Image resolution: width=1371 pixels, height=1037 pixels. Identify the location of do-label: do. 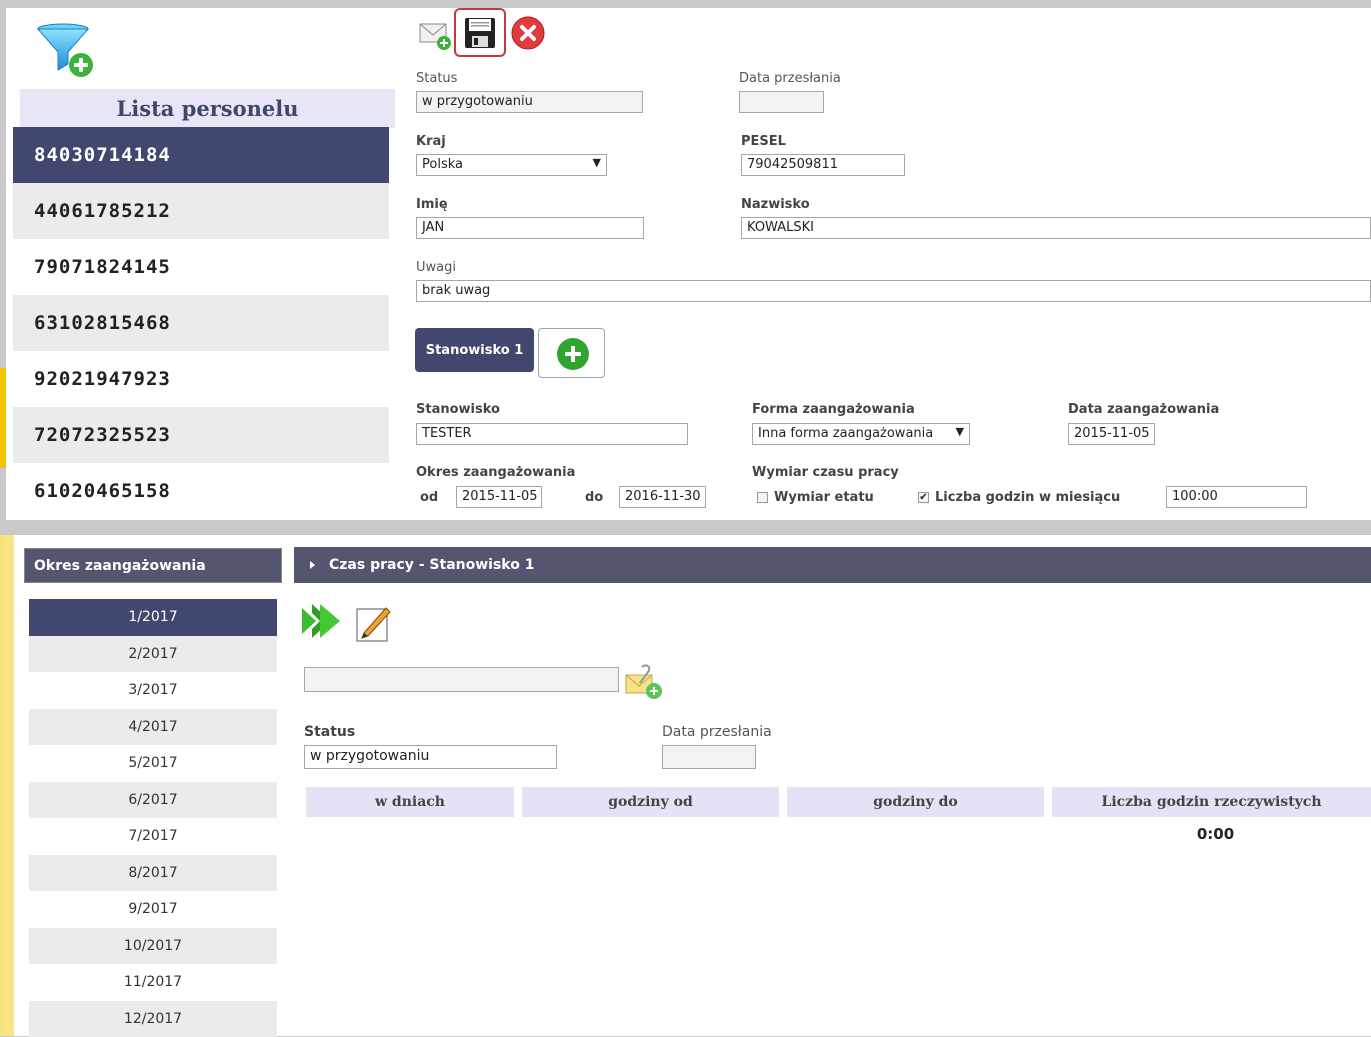
(594, 497).